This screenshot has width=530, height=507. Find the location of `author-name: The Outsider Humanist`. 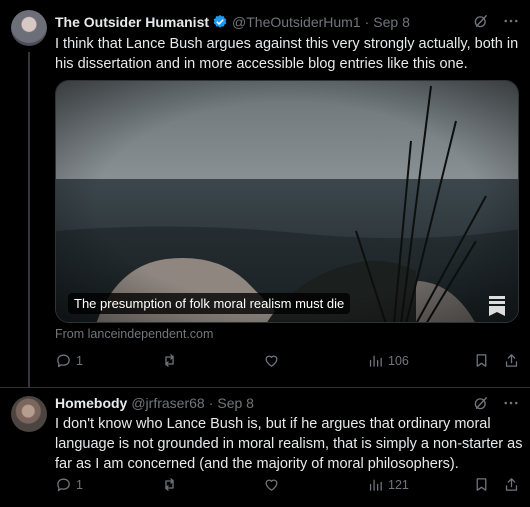

author-name: The Outsider Humanist is located at coordinates (132, 22).